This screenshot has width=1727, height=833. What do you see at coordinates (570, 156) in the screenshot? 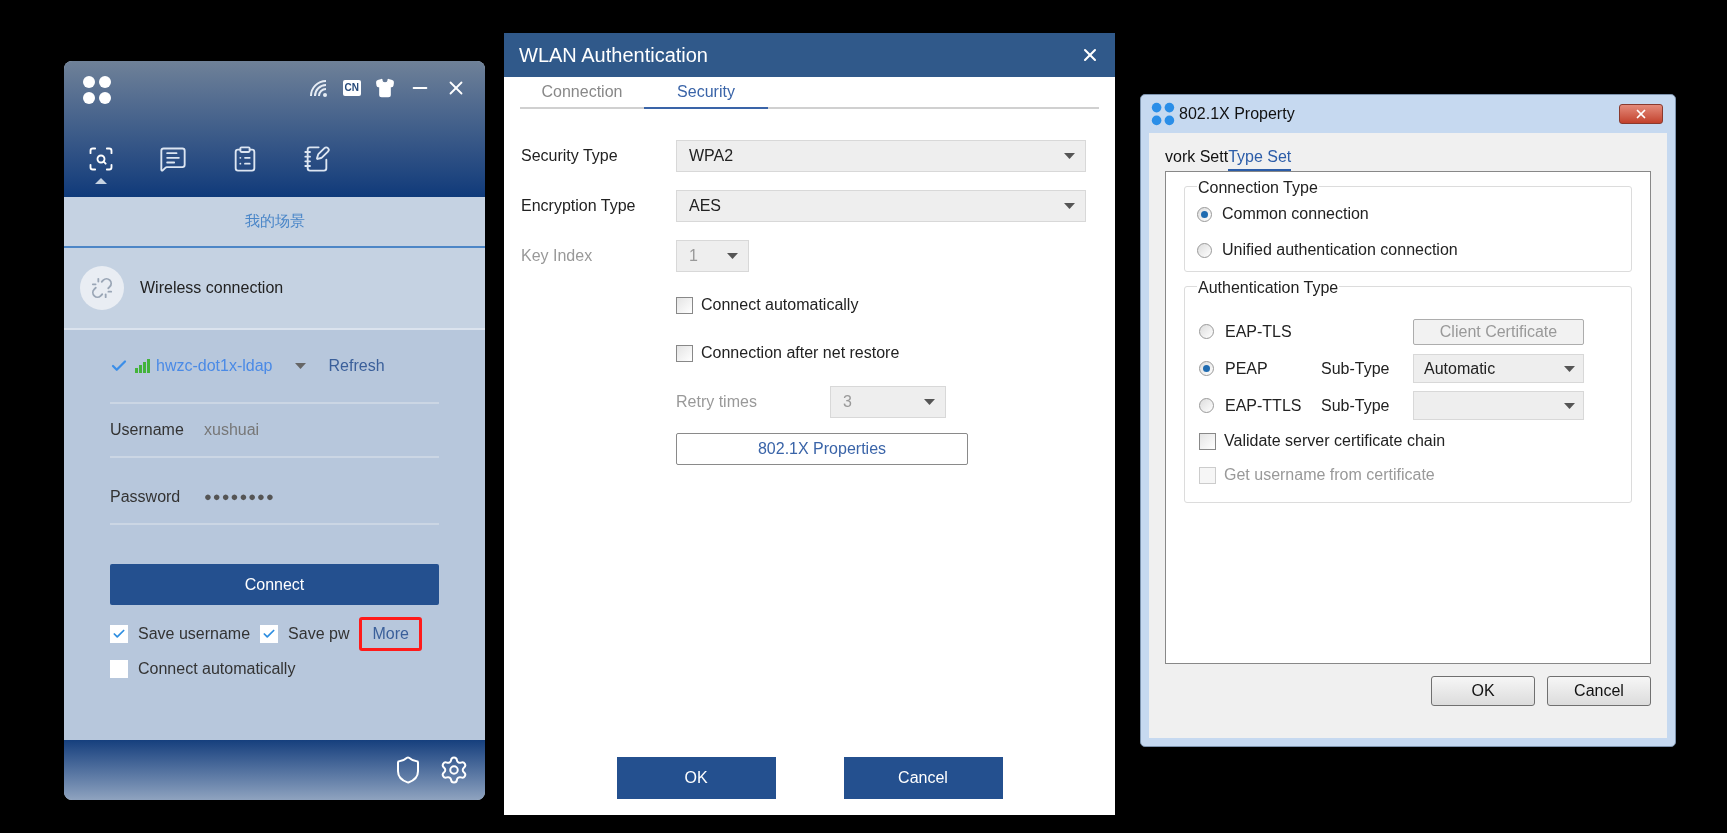
I see `field-label: Security Type` at bounding box center [570, 156].